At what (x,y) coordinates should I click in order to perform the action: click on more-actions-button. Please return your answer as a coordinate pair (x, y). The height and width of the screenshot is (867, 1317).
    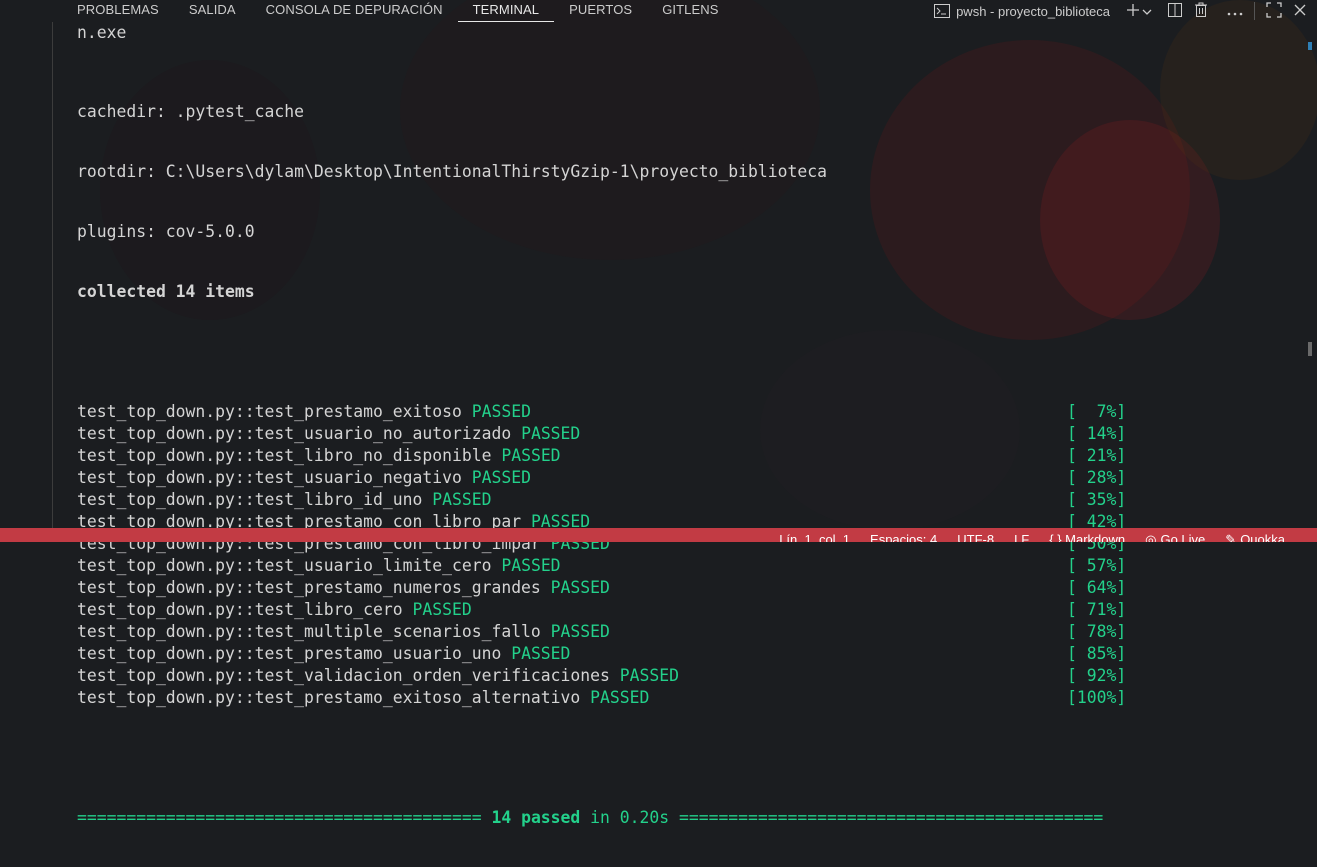
    Looking at the image, I should click on (1235, 11).